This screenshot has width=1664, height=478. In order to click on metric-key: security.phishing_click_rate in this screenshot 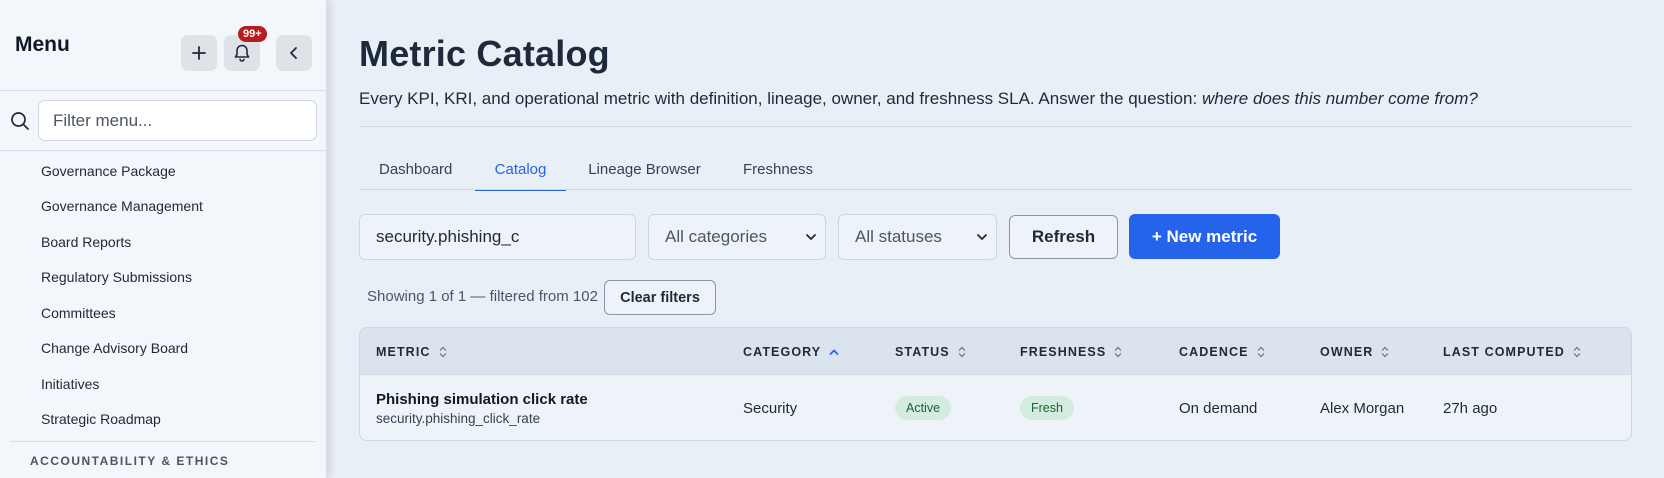, I will do `click(458, 418)`.